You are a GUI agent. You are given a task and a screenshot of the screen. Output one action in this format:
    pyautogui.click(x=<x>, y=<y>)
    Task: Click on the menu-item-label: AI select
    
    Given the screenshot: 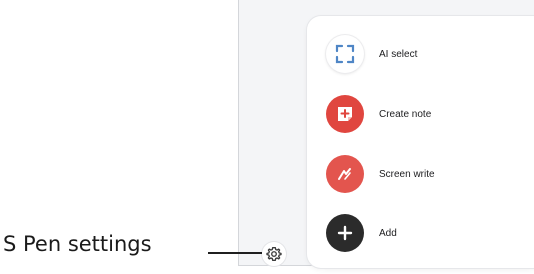 What is the action you would take?
    pyautogui.click(x=398, y=54)
    